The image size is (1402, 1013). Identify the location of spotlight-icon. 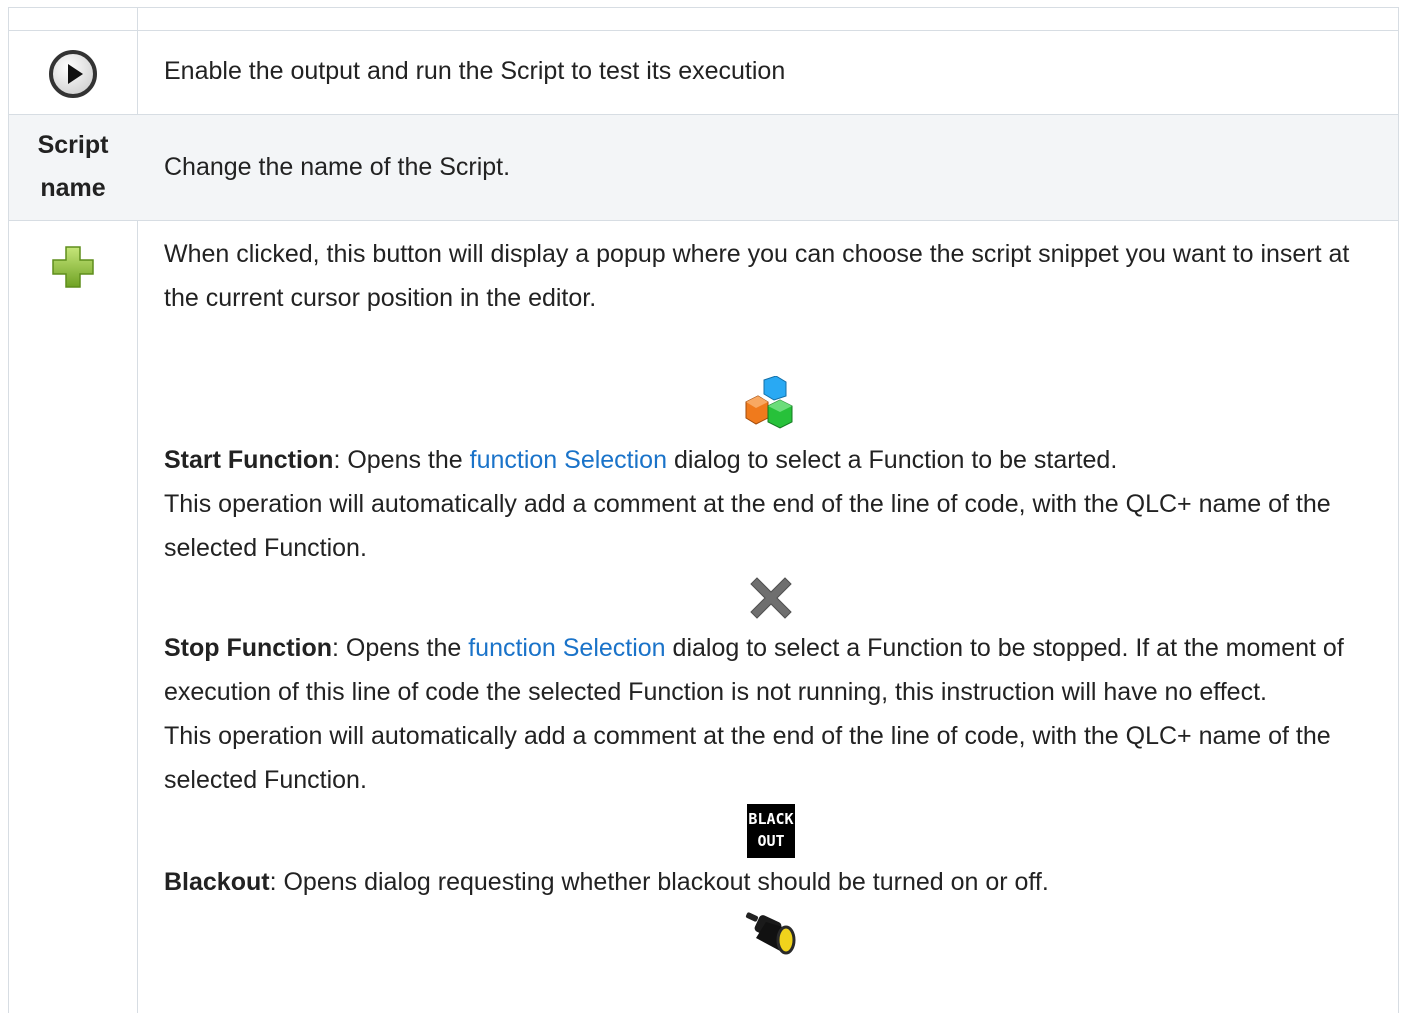
(771, 936).